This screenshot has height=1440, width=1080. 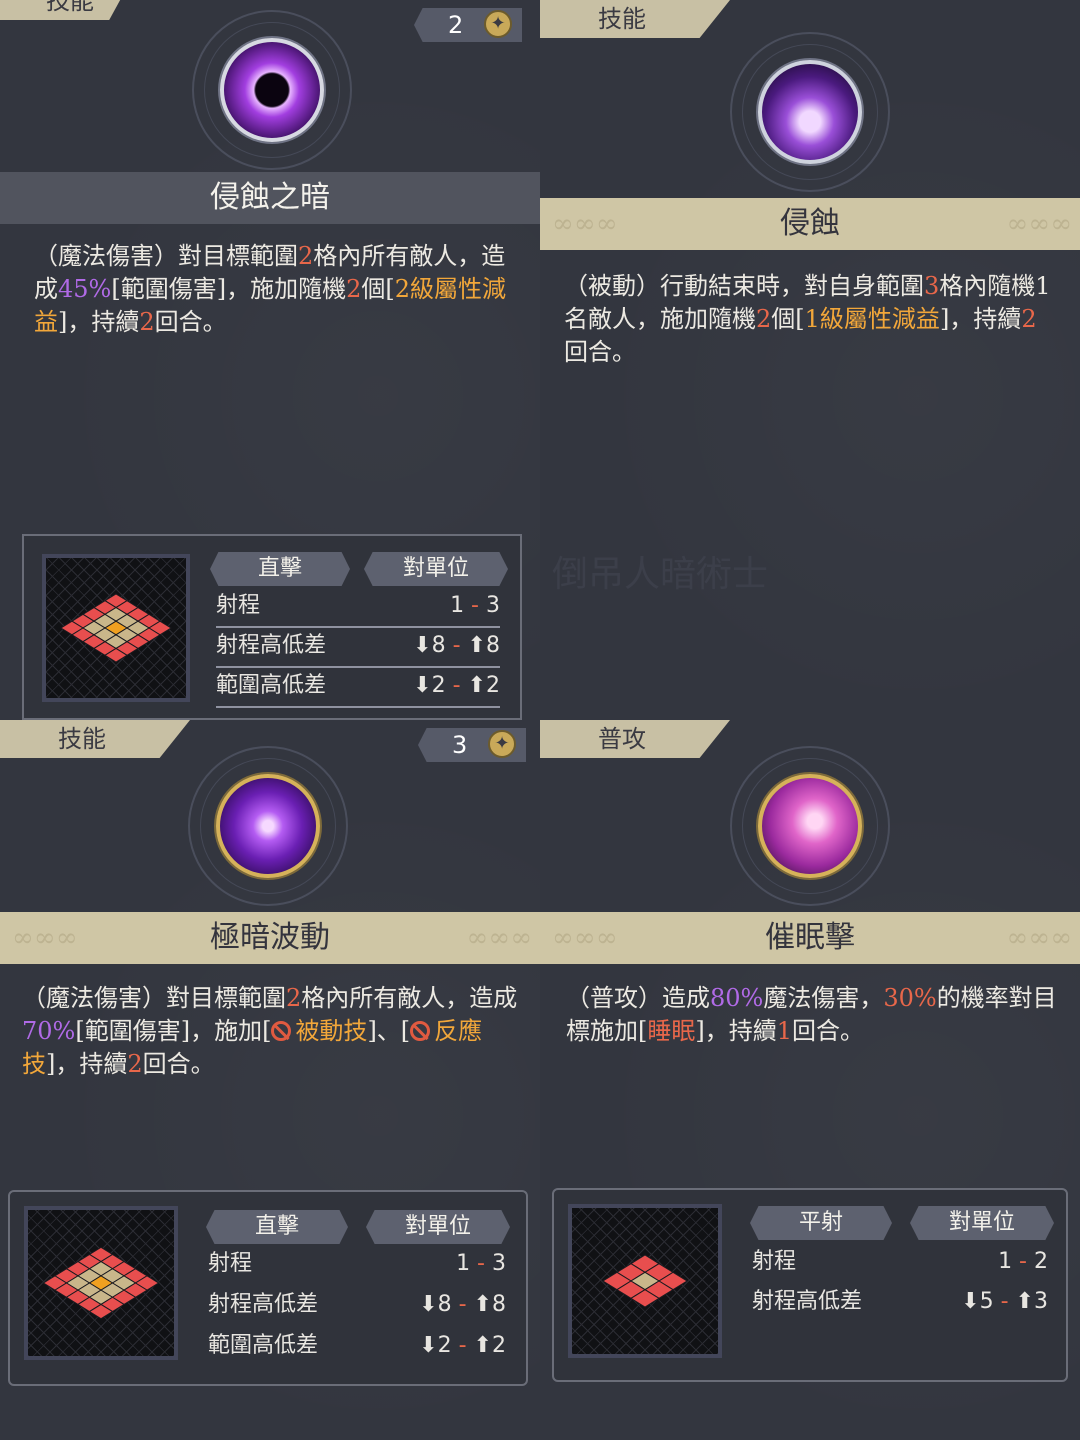 I want to click on dark-orb-icon, so click(x=272, y=90).